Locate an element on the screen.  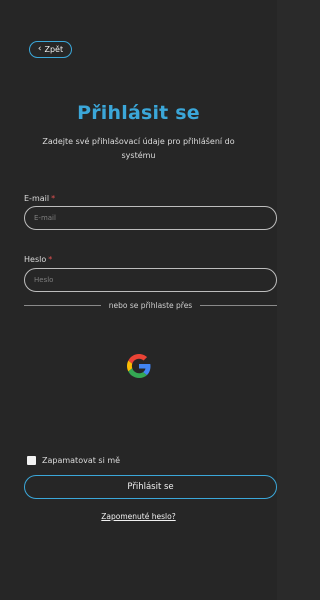
back-button: ‹ Zpět is located at coordinates (50, 49).